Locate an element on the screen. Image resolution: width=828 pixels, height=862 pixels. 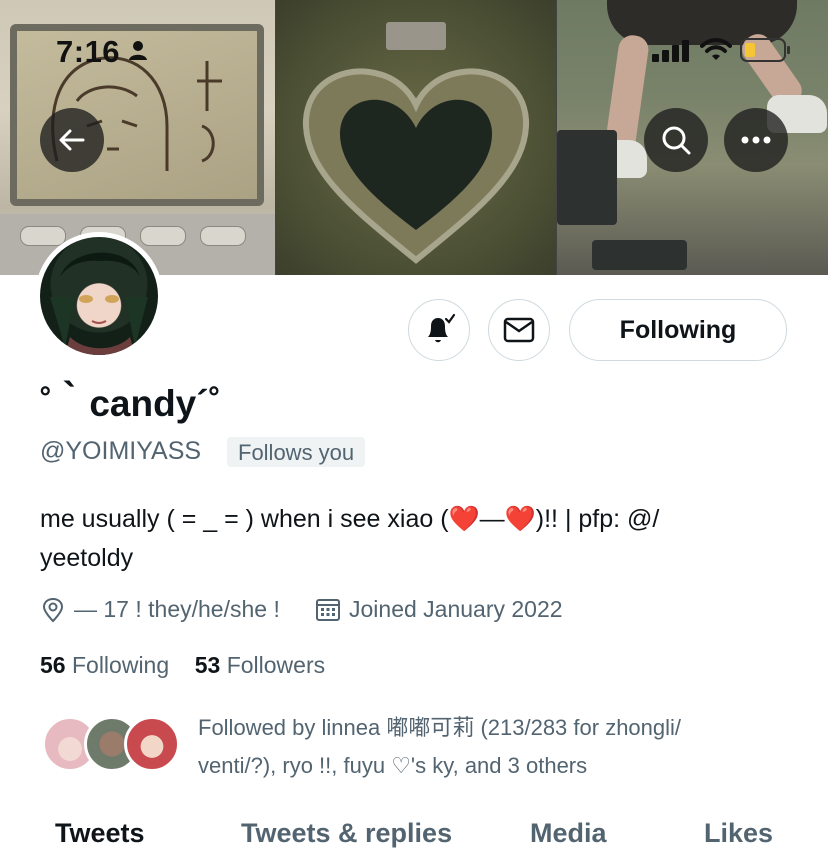
battery-icon is located at coordinates (765, 50).